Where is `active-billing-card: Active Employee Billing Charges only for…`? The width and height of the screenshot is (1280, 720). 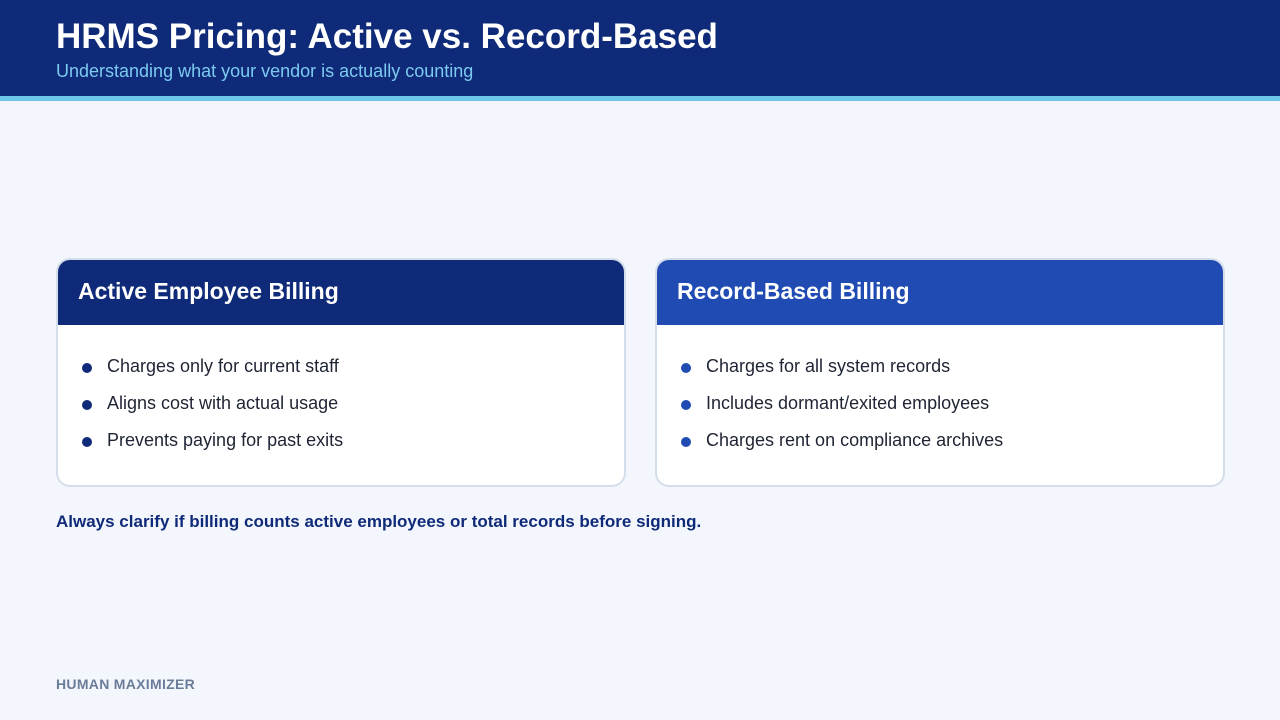
active-billing-card: Active Employee Billing Charges only for… is located at coordinates (341, 372).